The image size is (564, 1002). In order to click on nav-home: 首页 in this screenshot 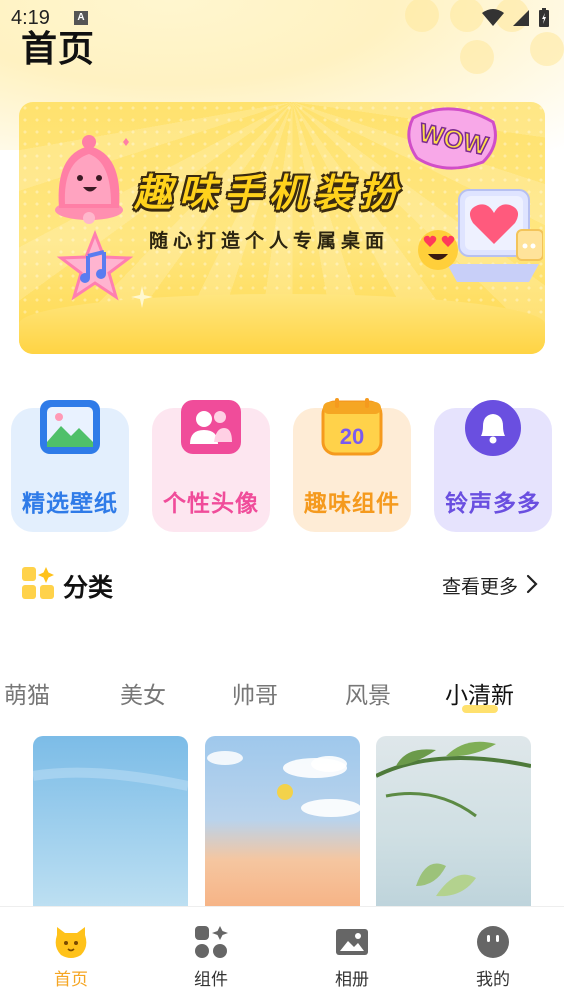, I will do `click(71, 959)`.